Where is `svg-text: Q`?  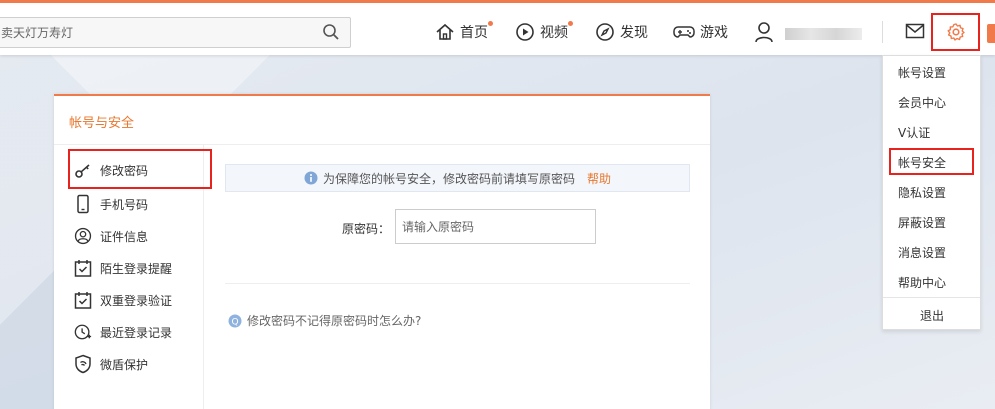 svg-text: Q is located at coordinates (234, 322).